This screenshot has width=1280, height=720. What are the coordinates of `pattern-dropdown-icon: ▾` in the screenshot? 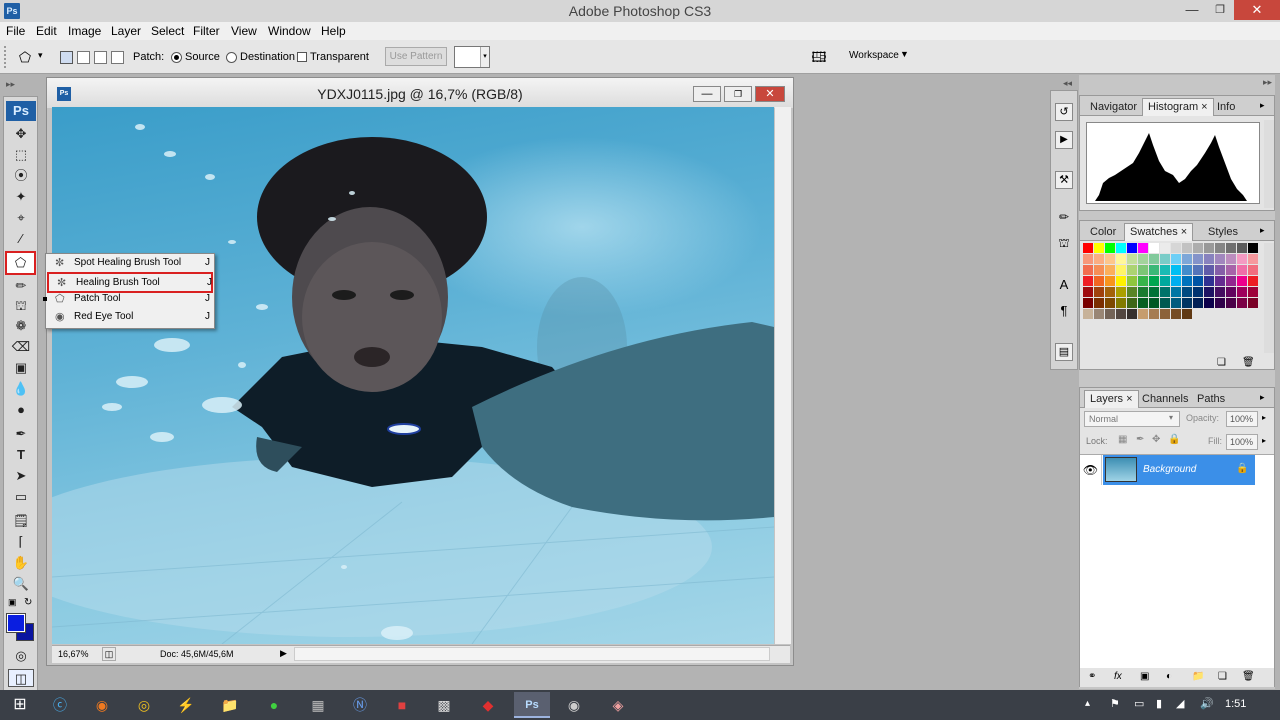 It's located at (484, 57).